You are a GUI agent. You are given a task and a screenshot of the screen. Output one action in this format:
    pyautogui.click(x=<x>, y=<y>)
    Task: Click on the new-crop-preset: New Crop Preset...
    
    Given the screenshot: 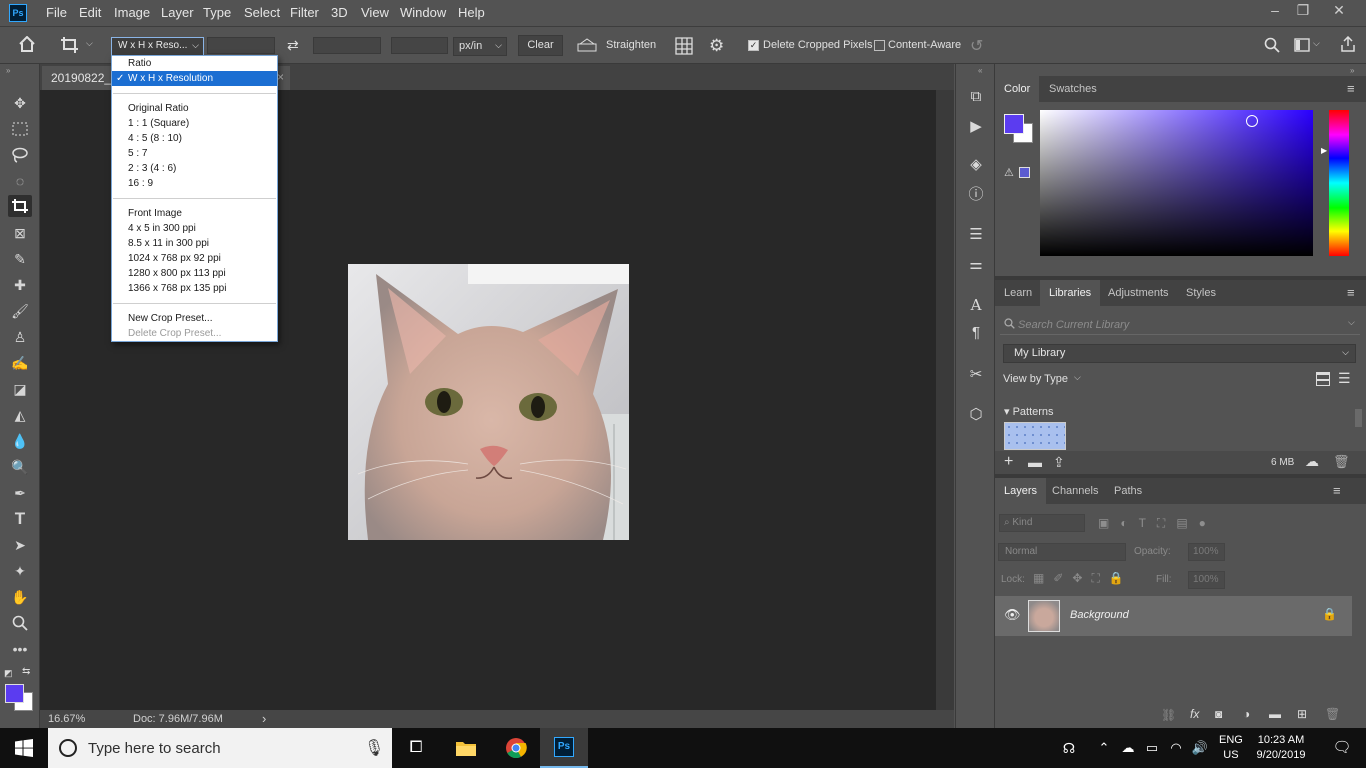 What is the action you would take?
    pyautogui.click(x=194, y=318)
    